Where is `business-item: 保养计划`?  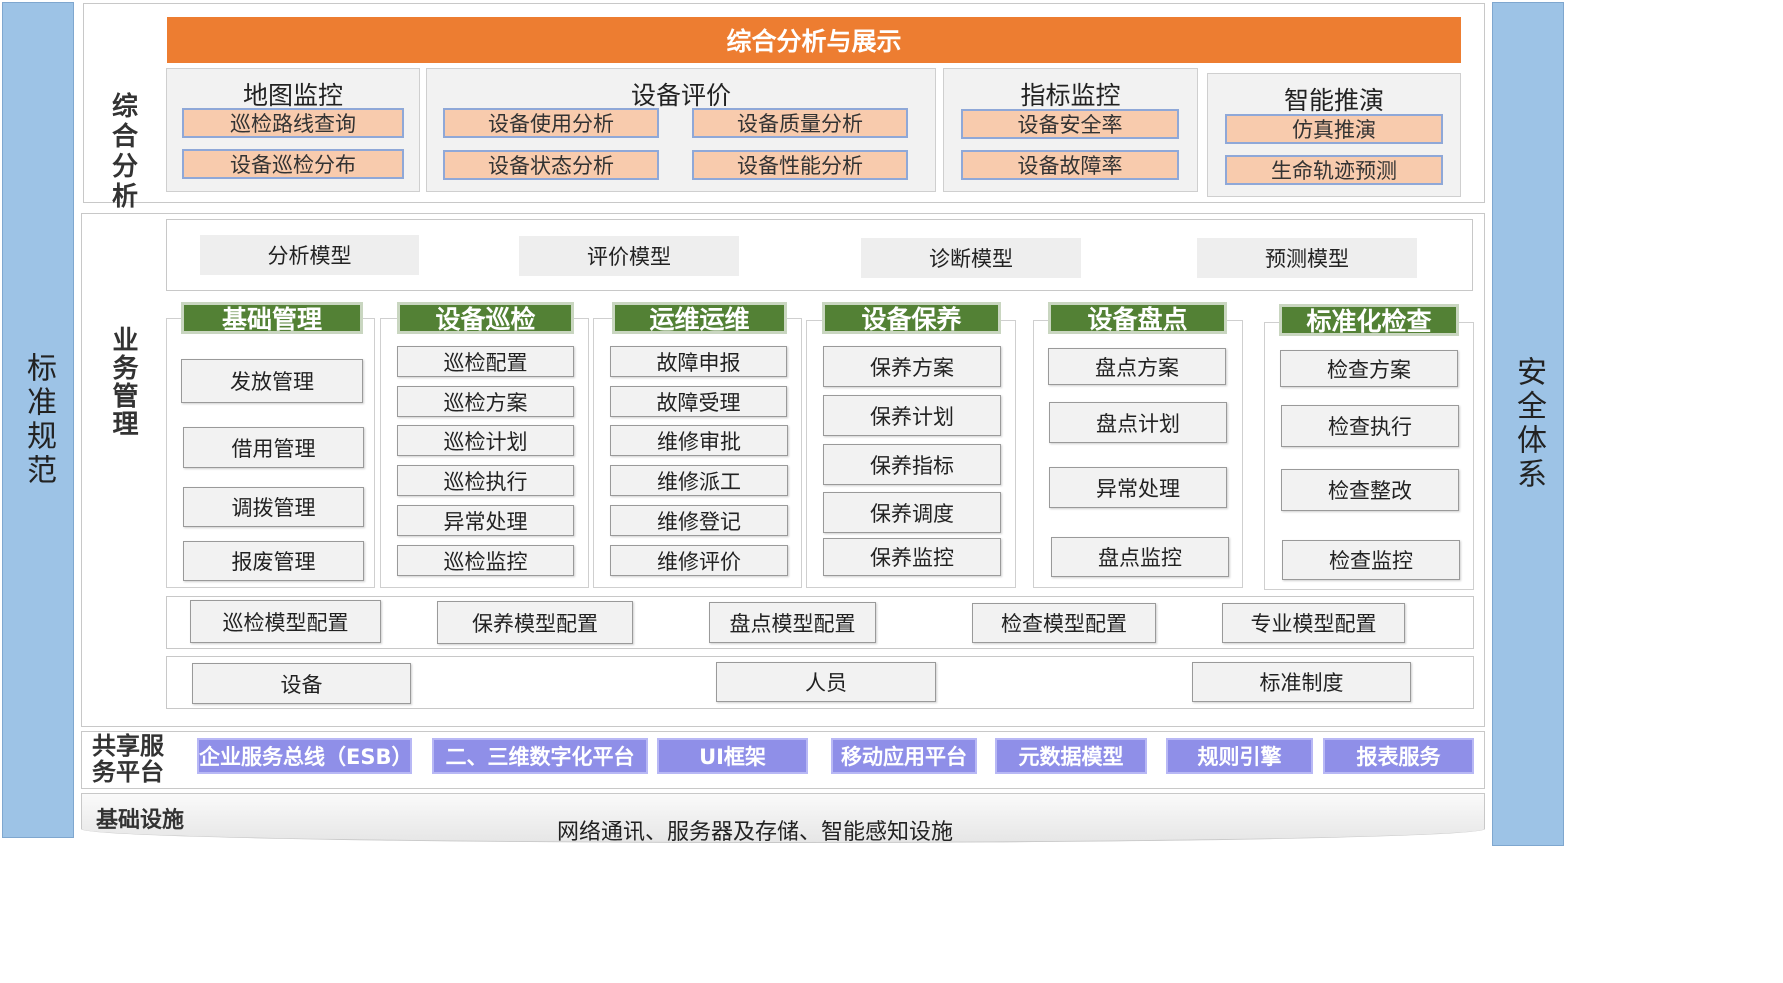
business-item: 保养计划 is located at coordinates (912, 415).